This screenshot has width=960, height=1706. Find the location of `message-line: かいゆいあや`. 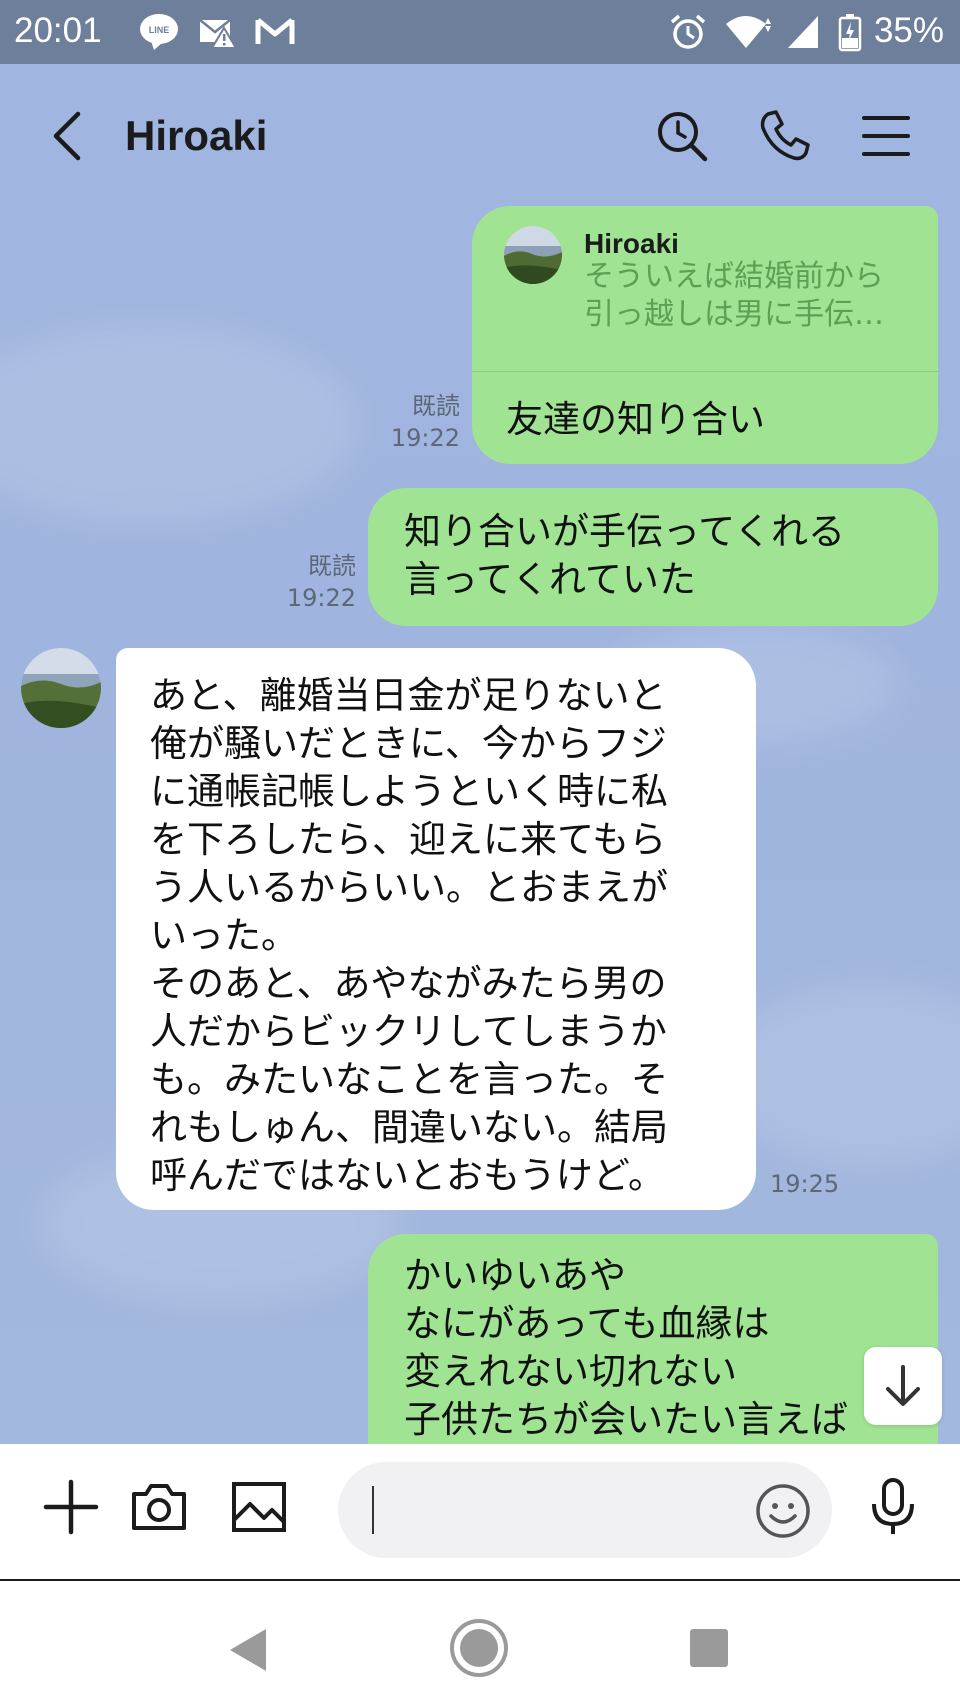

message-line: かいゆいあや is located at coordinates (515, 1275).